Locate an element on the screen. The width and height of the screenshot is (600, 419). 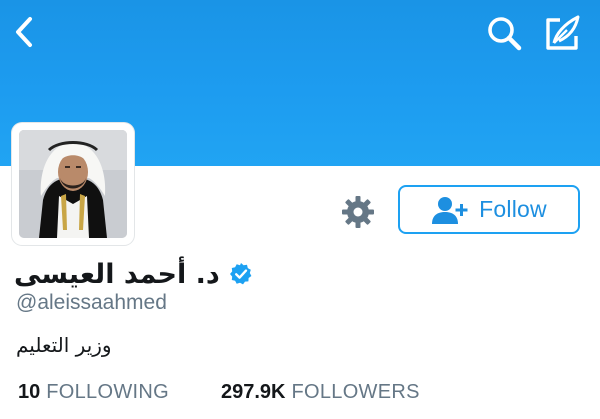
profile-bio: وزير التعليم is located at coordinates (64, 345).